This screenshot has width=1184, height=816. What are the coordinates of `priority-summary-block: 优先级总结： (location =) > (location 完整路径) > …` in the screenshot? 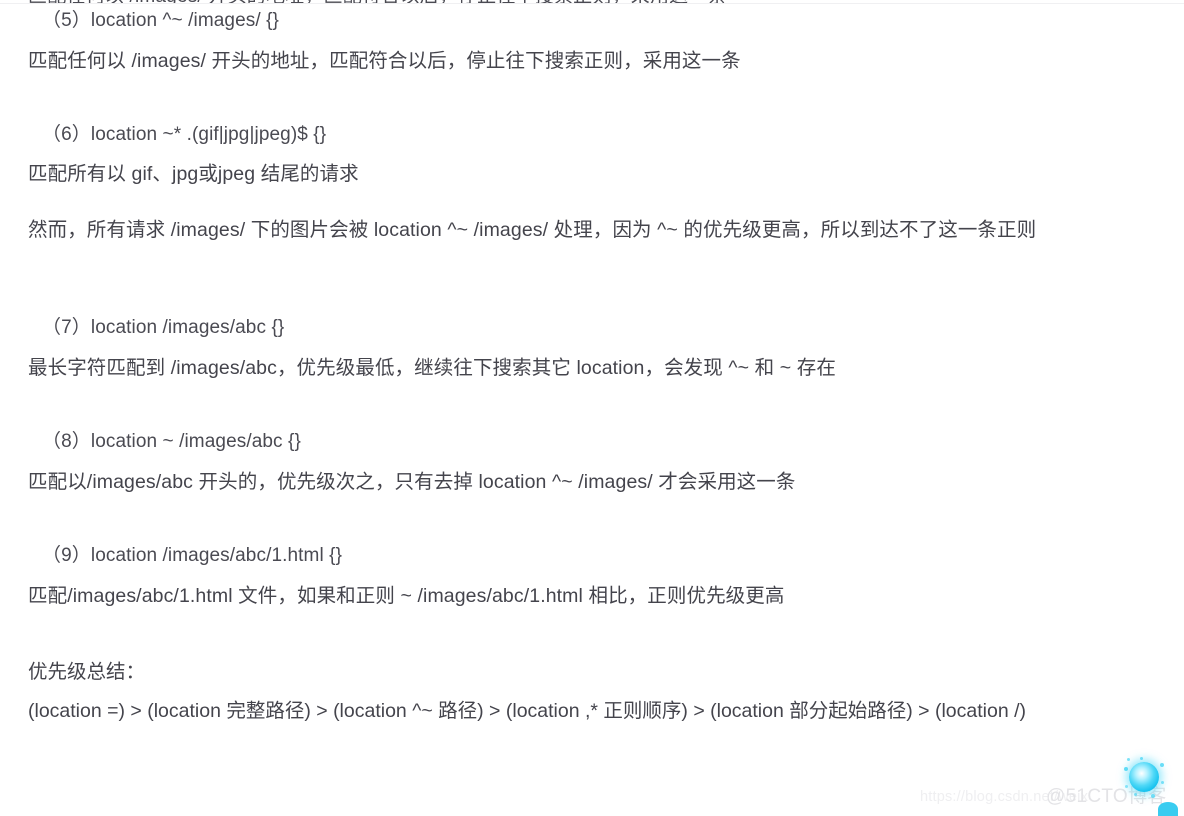 It's located at (592, 692).